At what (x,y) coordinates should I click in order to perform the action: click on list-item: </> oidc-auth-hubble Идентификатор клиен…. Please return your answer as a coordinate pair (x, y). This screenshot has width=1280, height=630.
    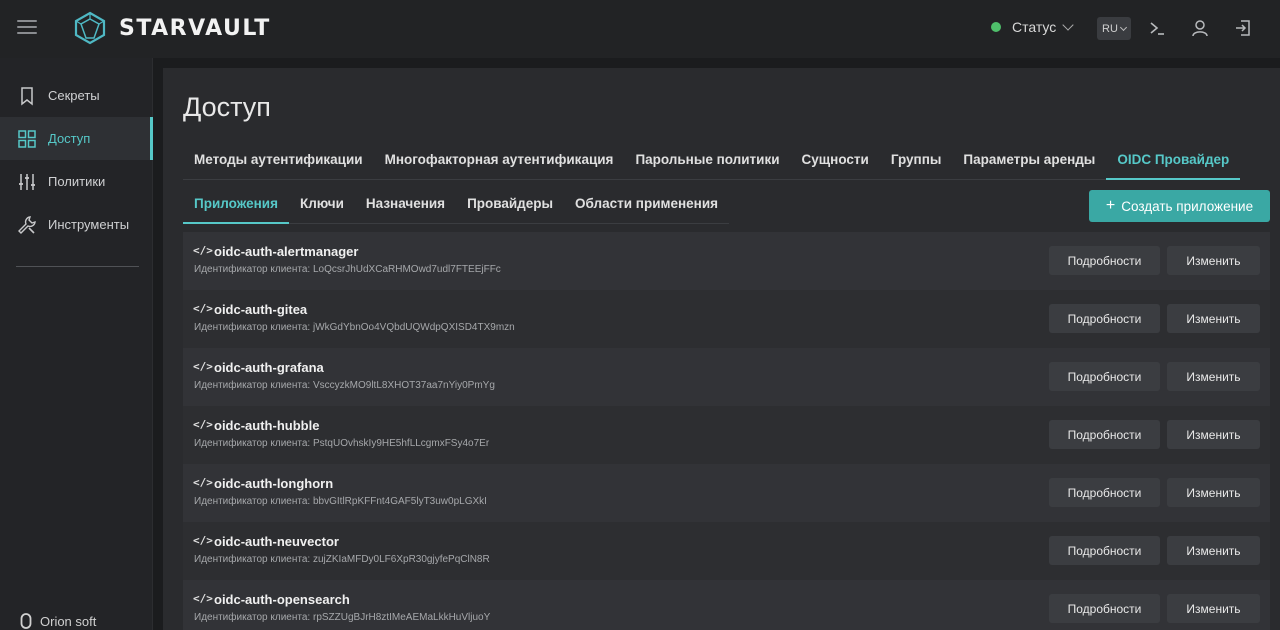
    Looking at the image, I should click on (726, 435).